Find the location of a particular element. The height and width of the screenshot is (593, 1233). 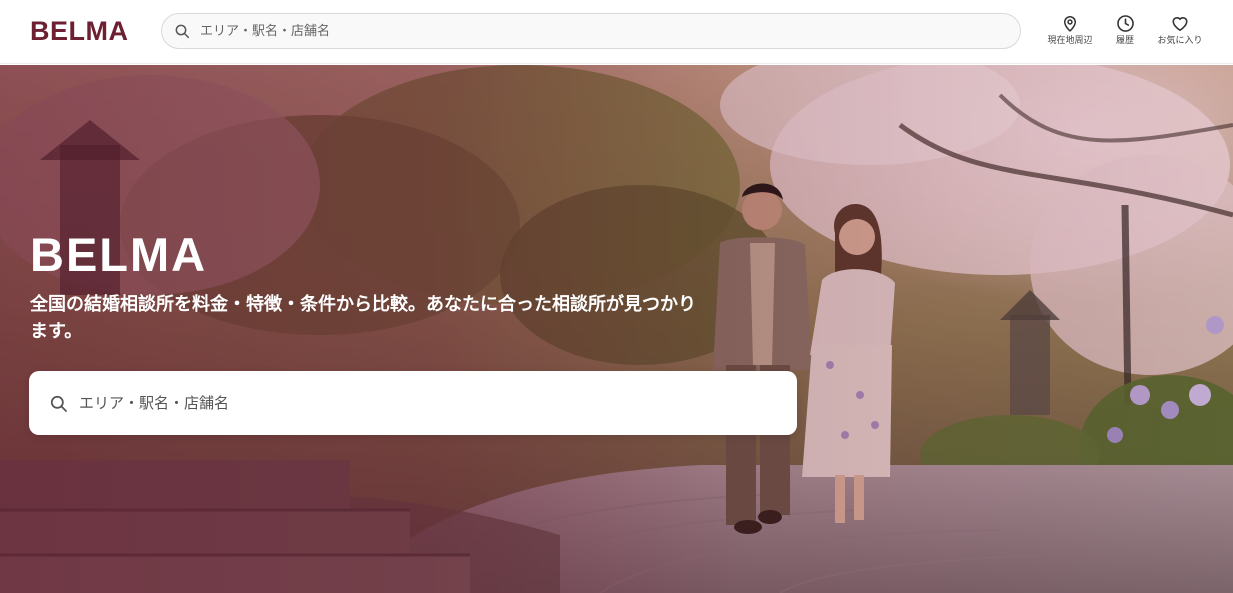

hero-search-bar is located at coordinates (413, 403).